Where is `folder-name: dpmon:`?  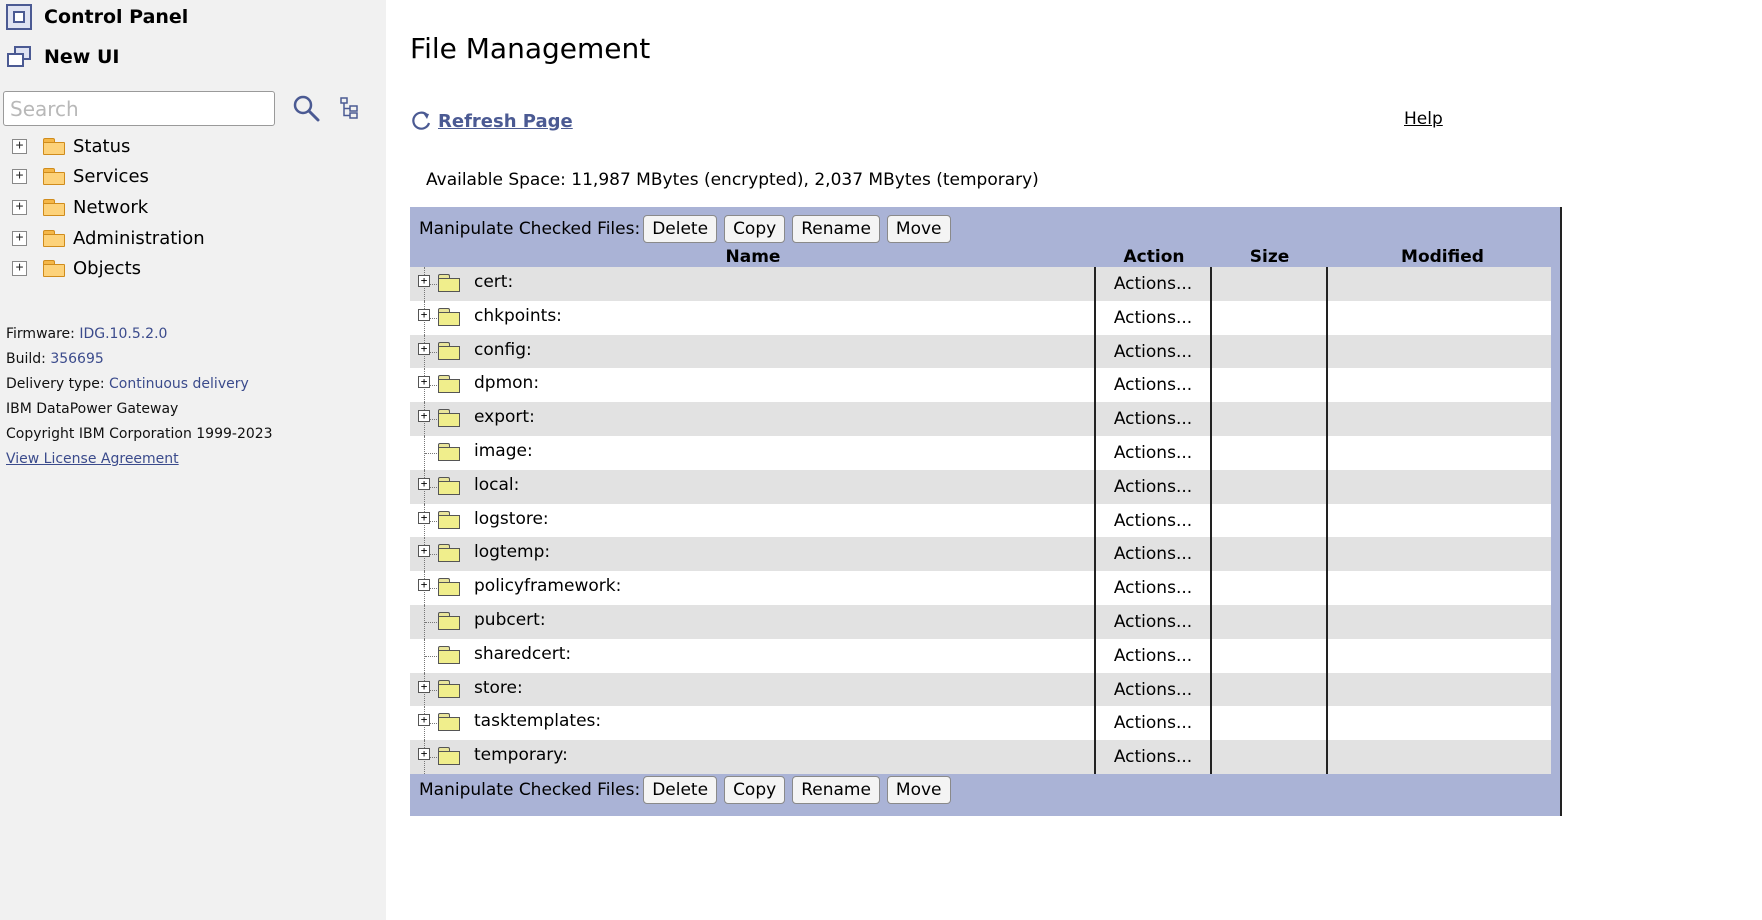 folder-name: dpmon: is located at coordinates (506, 383).